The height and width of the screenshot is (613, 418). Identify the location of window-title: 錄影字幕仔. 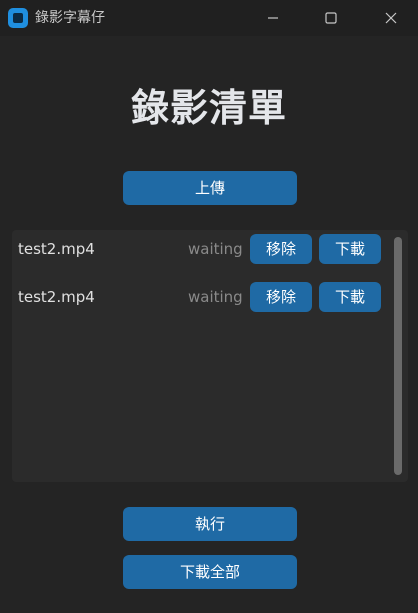
(70, 18).